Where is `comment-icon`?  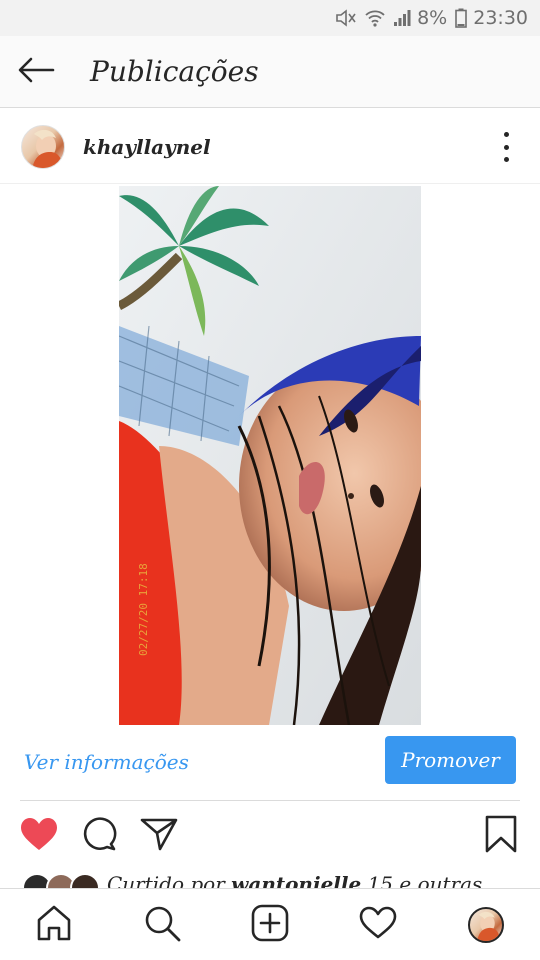 comment-icon is located at coordinates (99, 836).